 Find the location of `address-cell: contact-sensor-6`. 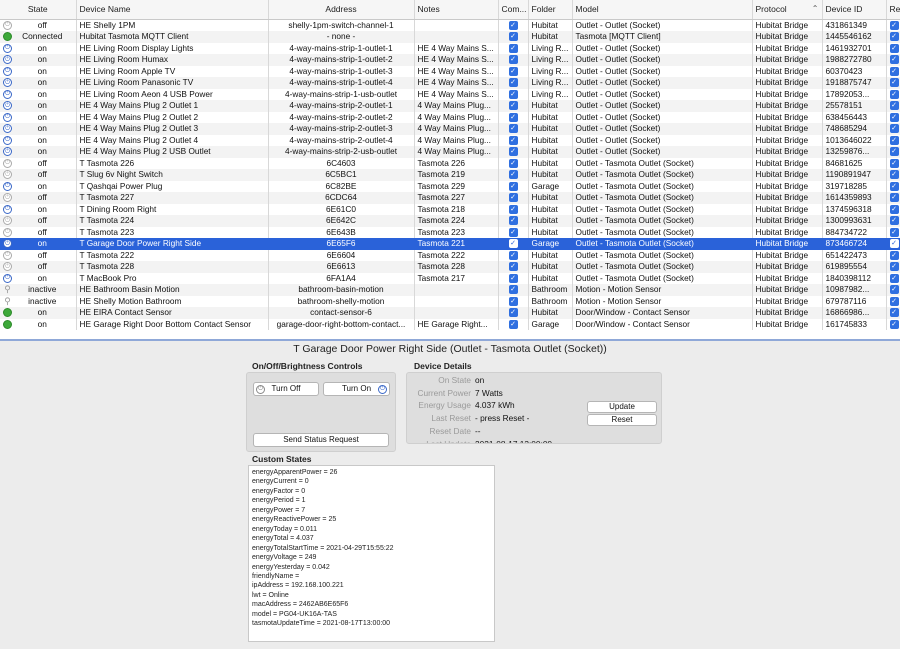

address-cell: contact-sensor-6 is located at coordinates (341, 313).